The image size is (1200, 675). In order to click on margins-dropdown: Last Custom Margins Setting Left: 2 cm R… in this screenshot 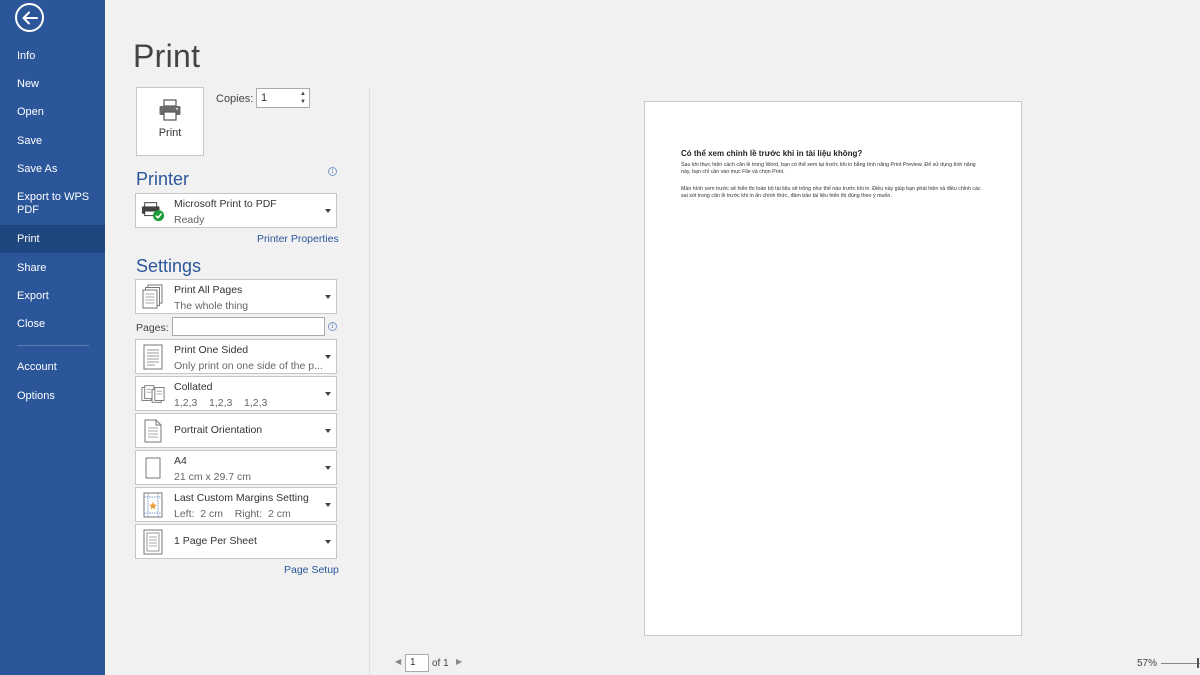, I will do `click(236, 504)`.